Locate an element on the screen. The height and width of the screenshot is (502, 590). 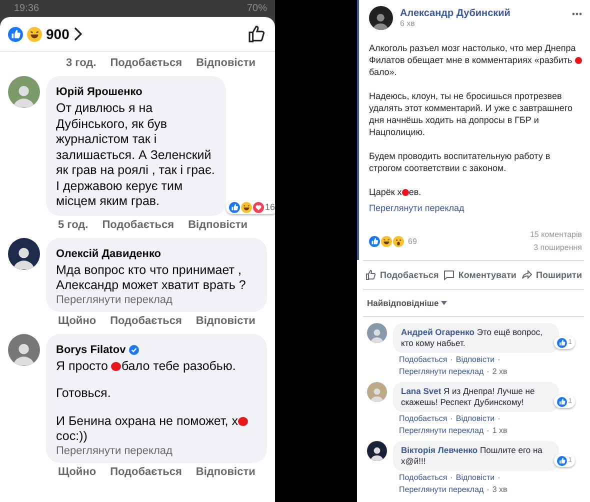
share-button: Поширити is located at coordinates (551, 275).